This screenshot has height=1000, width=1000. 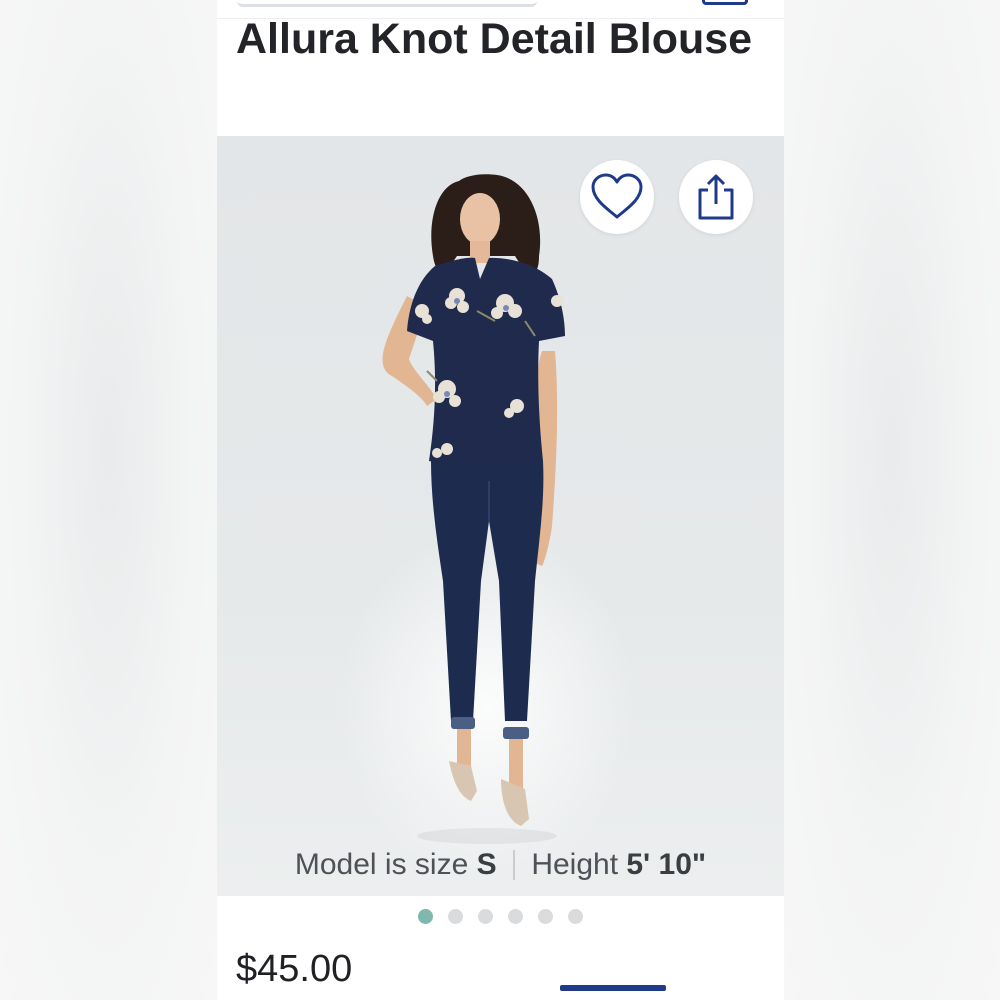 I want to click on share-button, so click(x=716, y=197).